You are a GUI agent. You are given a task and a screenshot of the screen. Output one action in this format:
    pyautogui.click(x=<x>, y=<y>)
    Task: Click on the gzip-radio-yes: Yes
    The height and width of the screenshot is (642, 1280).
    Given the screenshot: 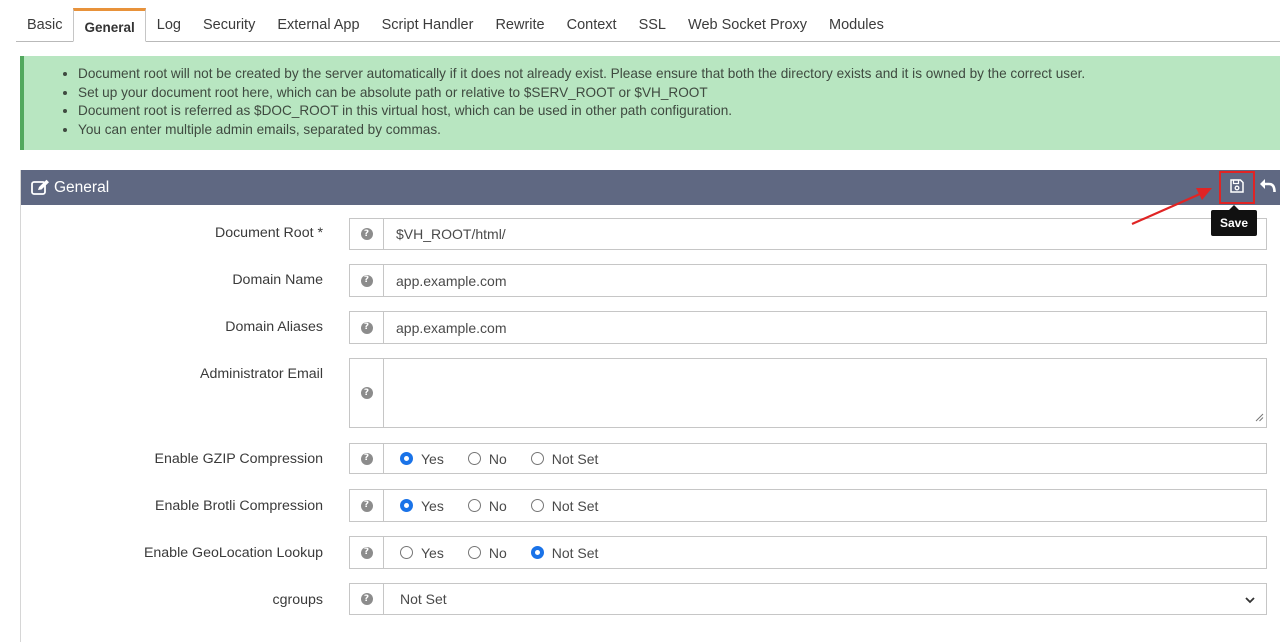 What is the action you would take?
    pyautogui.click(x=422, y=459)
    